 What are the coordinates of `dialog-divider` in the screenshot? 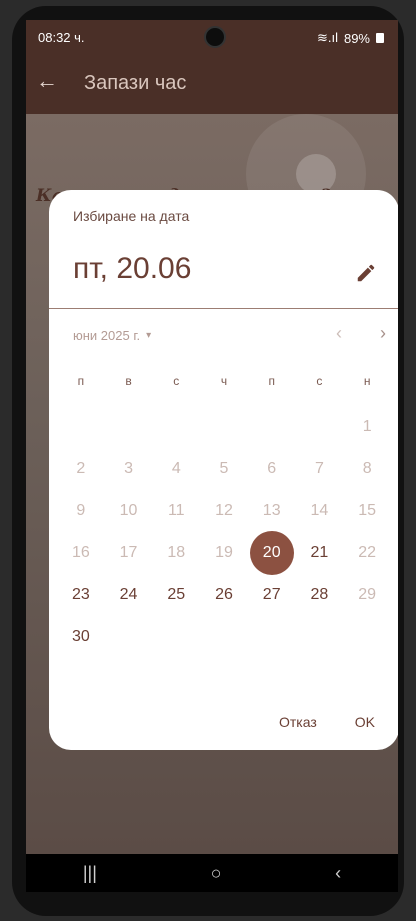 It's located at (223, 308).